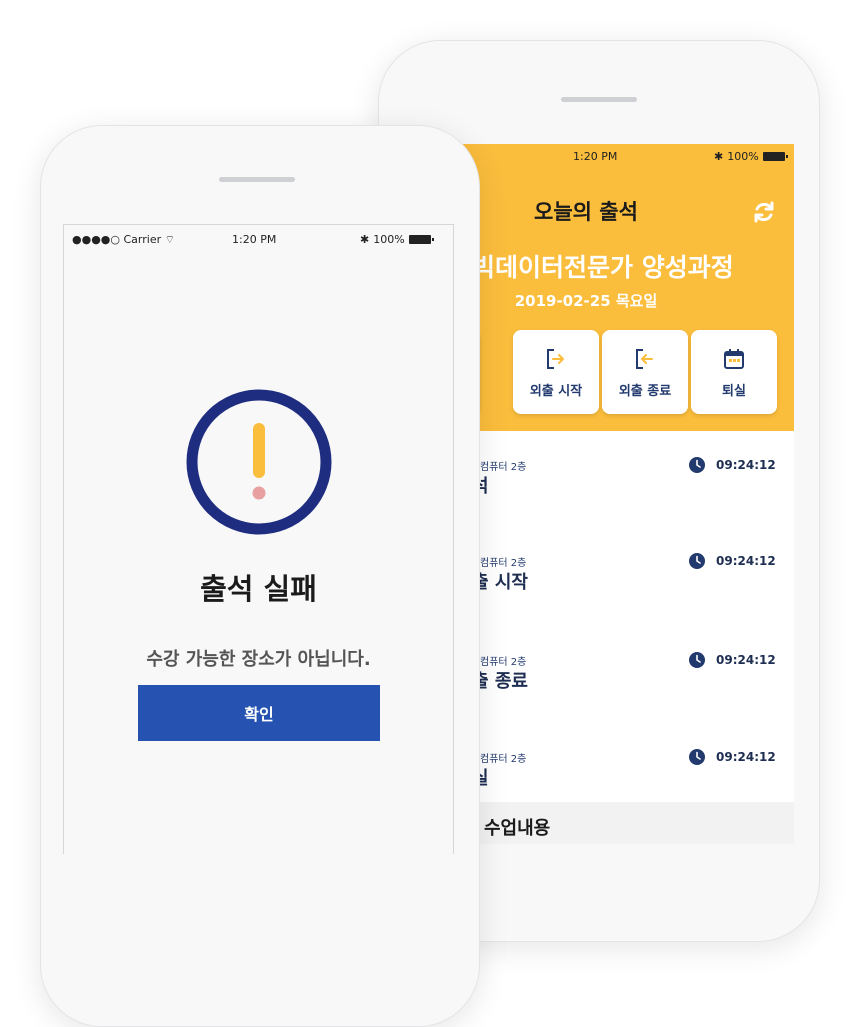 The height and width of the screenshot is (1027, 862). I want to click on enter-arrow-icon, so click(644, 359).